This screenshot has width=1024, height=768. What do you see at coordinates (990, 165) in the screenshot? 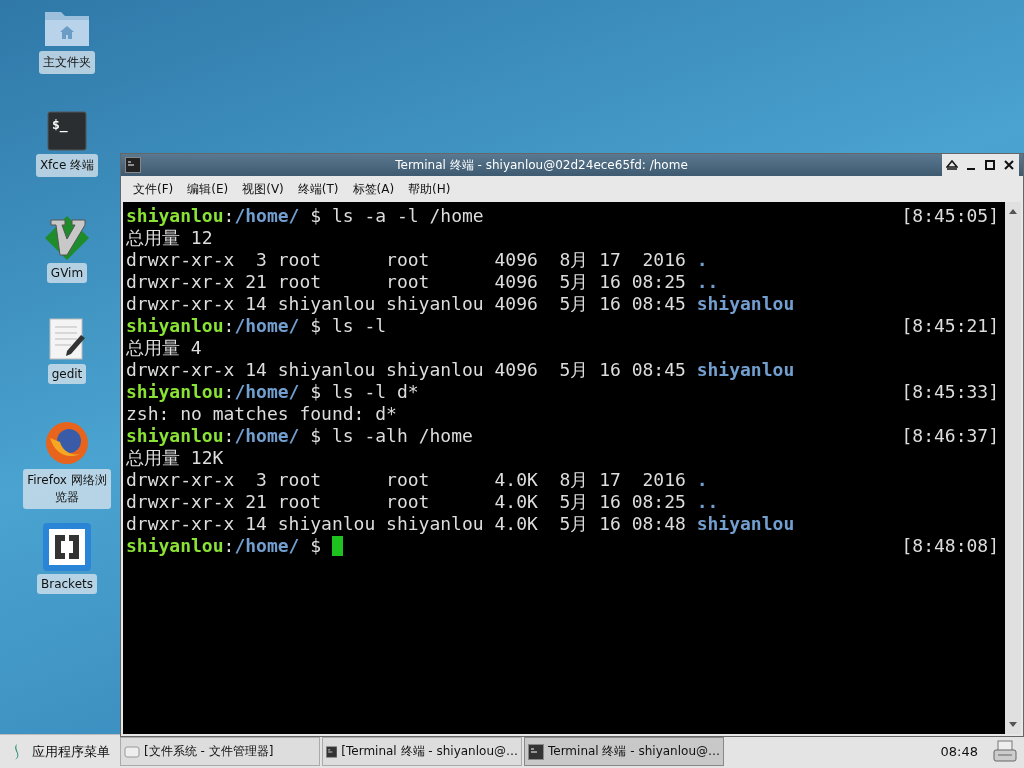
I see `maximize-icon` at bounding box center [990, 165].